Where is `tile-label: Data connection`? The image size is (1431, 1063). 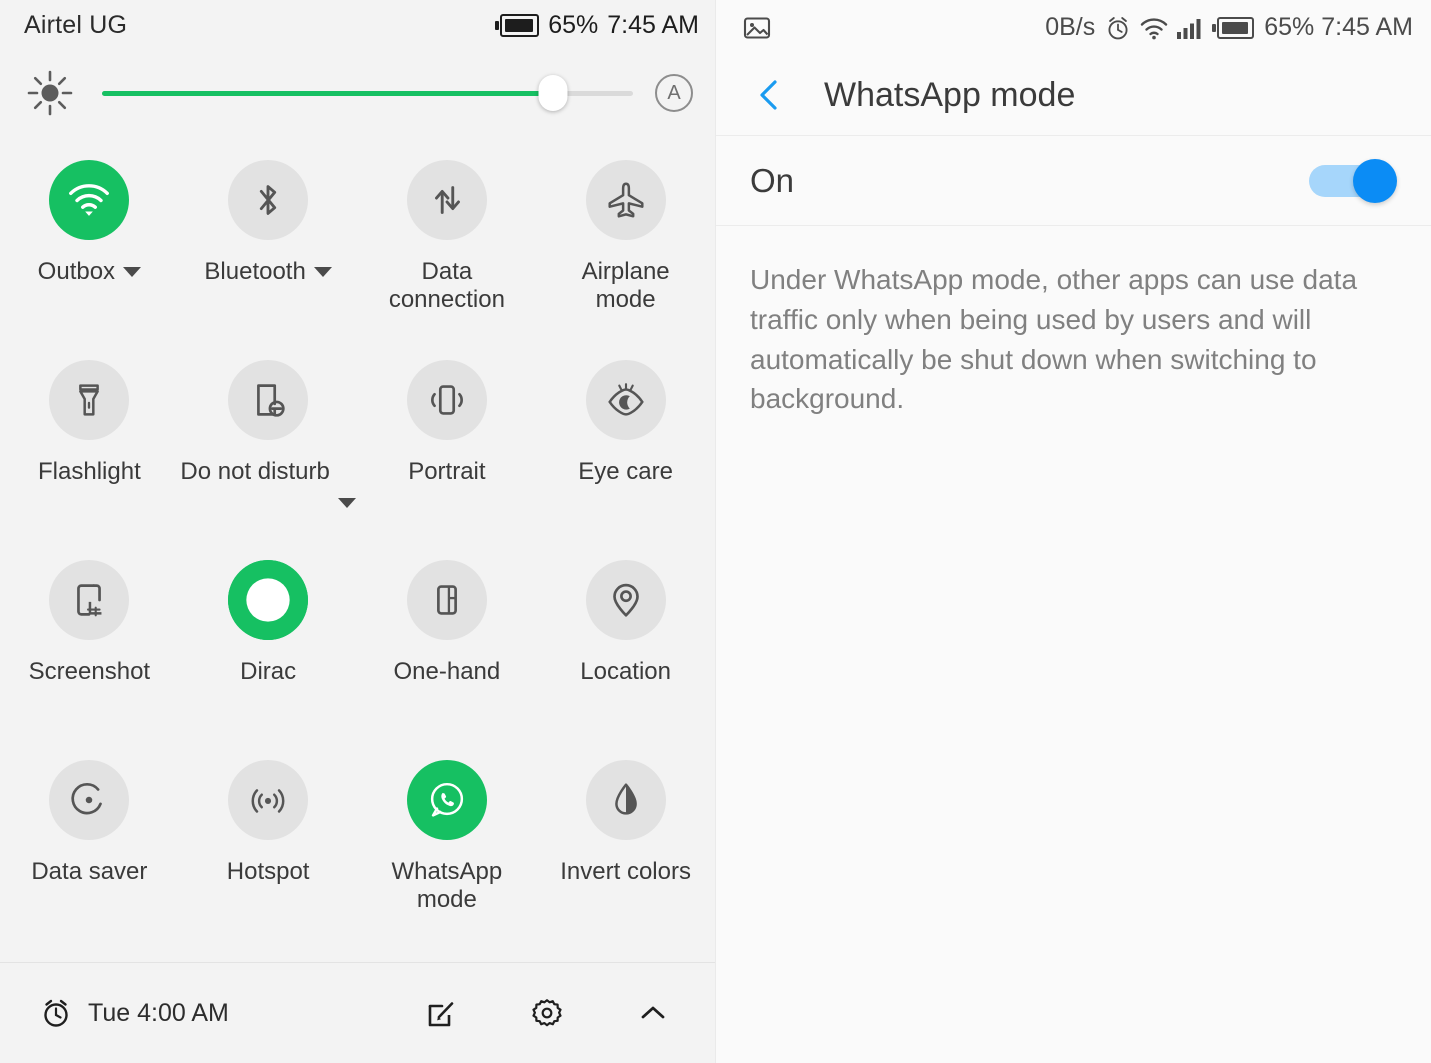
tile-label: Data connection is located at coordinates (446, 286).